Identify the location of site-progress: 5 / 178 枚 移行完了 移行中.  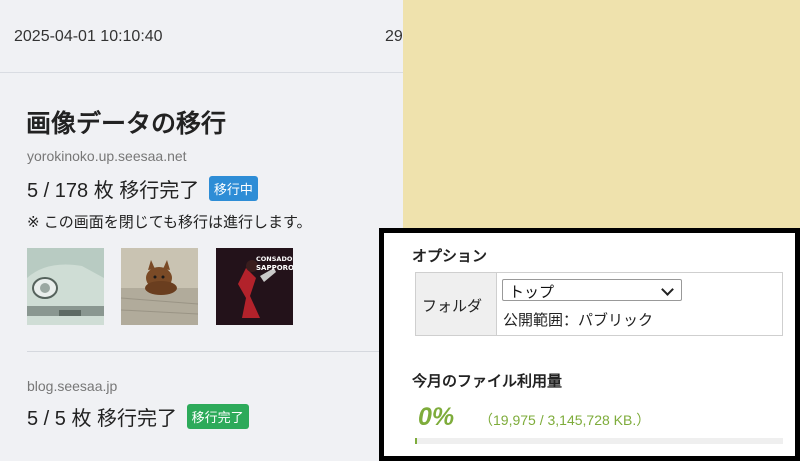
(142, 188).